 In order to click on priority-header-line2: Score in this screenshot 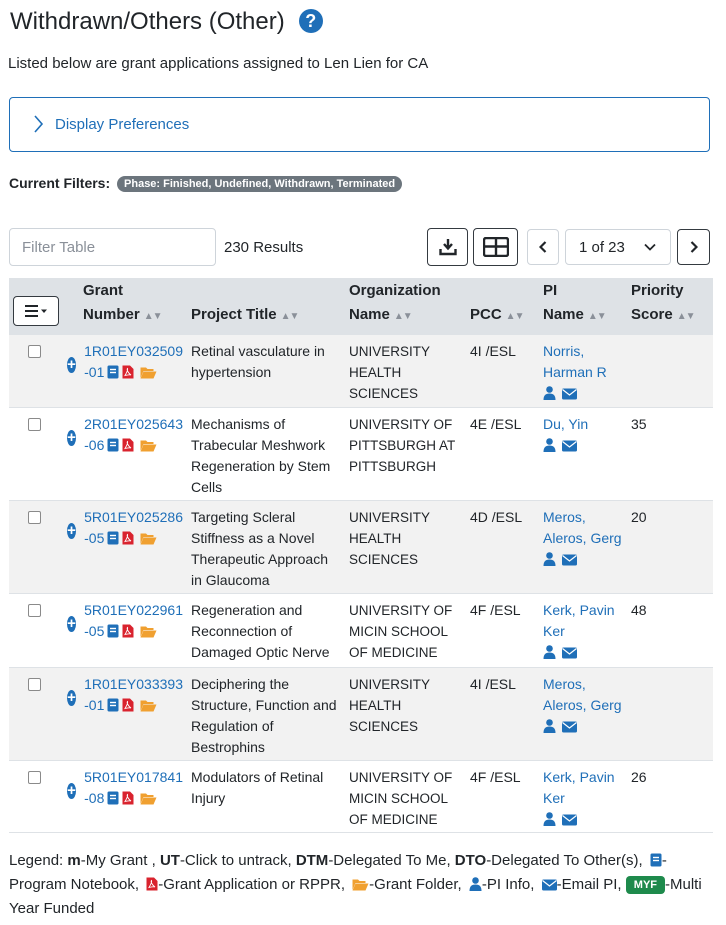, I will do `click(652, 314)`.